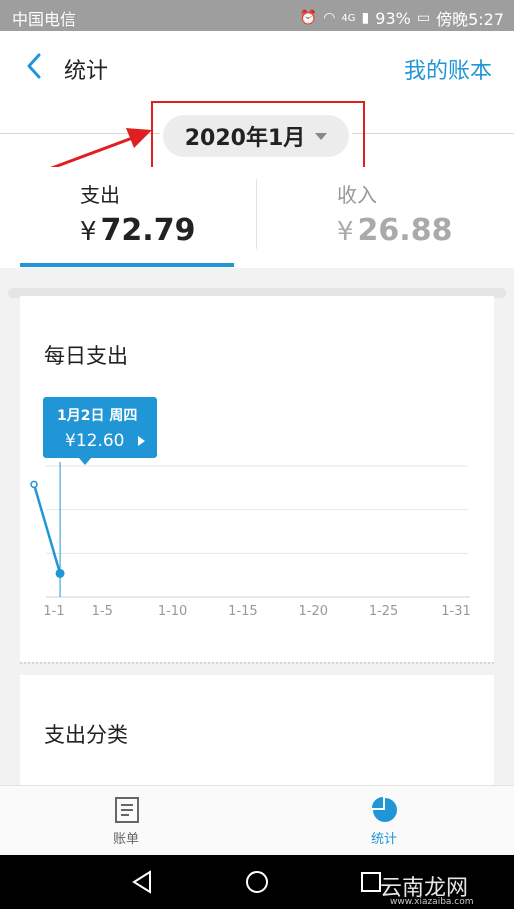 The height and width of the screenshot is (909, 514). I want to click on data-point, so click(34, 484).